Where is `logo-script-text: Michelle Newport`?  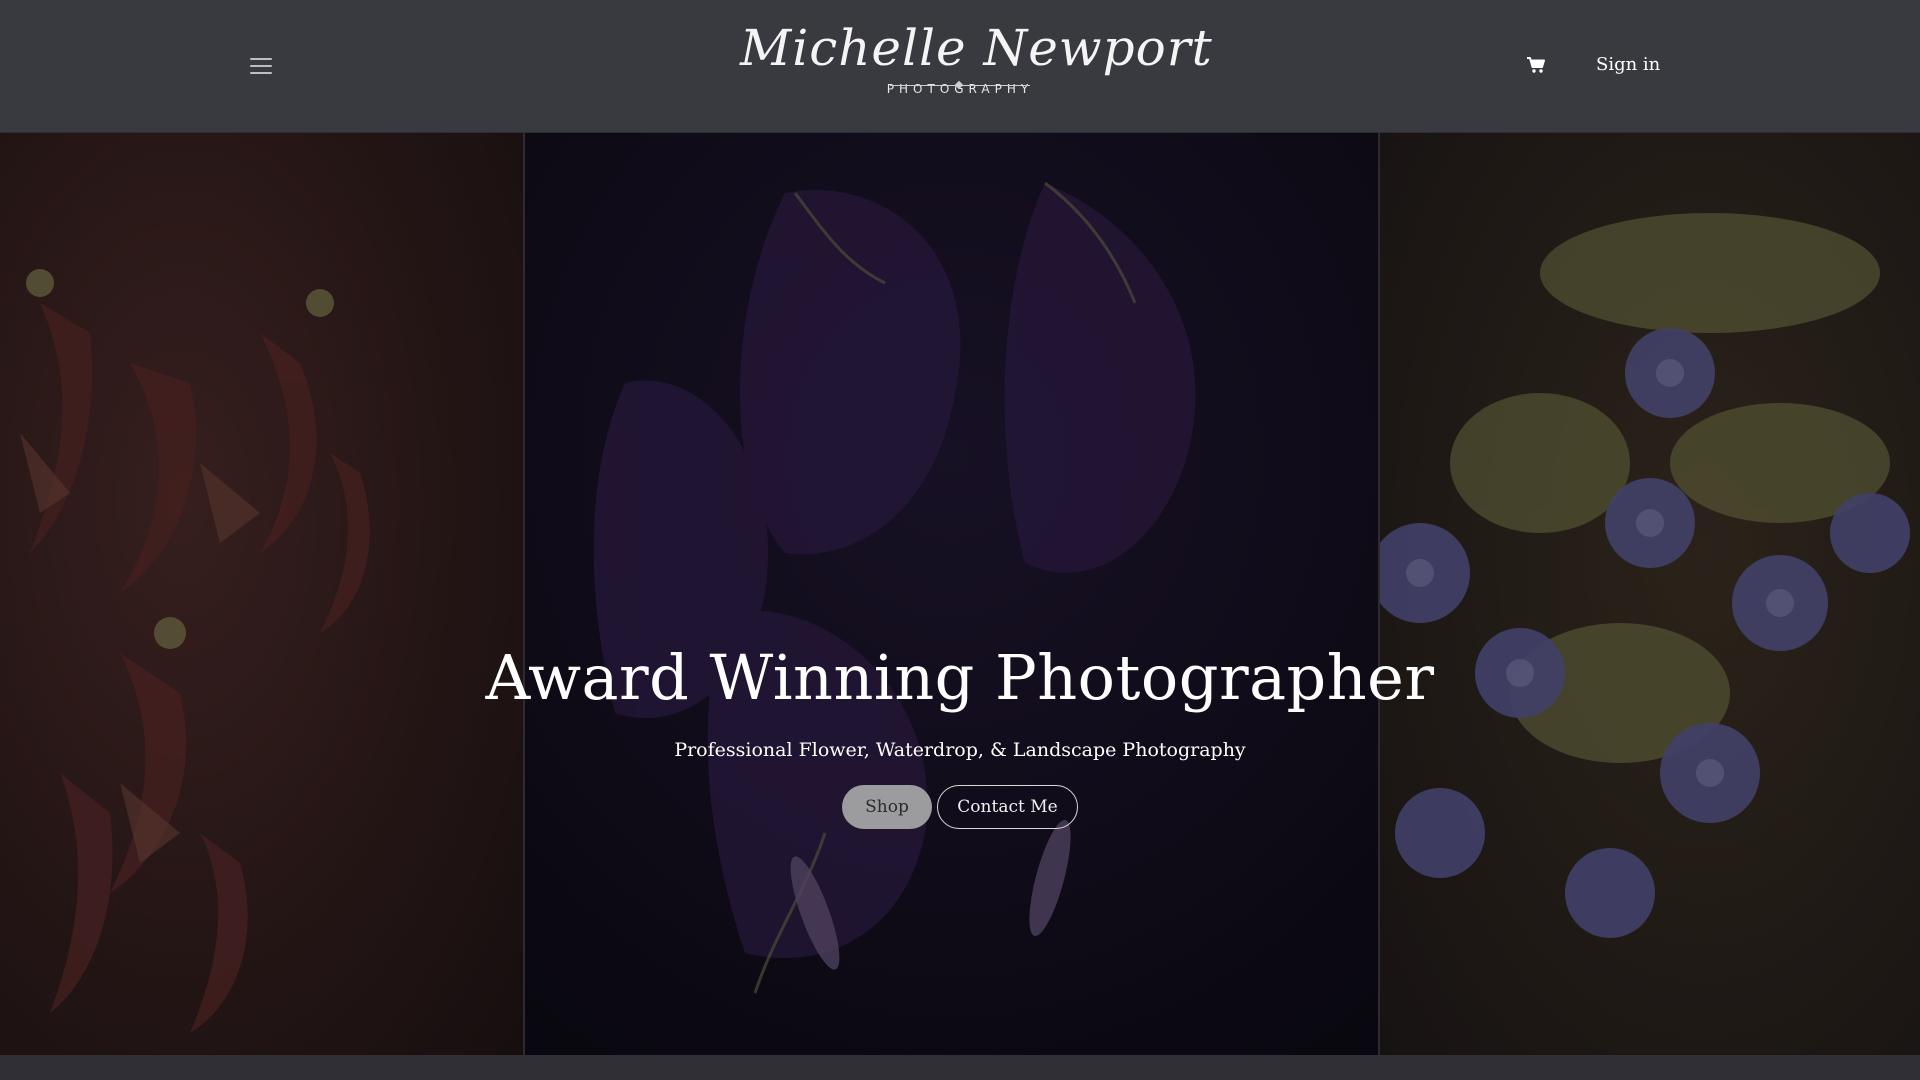
logo-script-text: Michelle Newport is located at coordinates (976, 48).